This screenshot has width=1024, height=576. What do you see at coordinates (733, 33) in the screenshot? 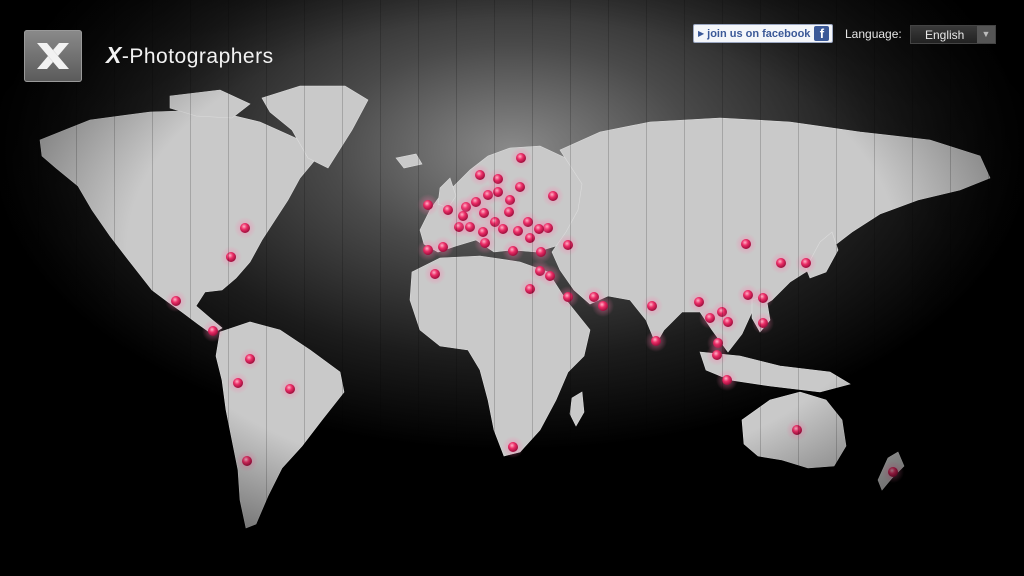
I see `facebook-join-label: join us on` at bounding box center [733, 33].